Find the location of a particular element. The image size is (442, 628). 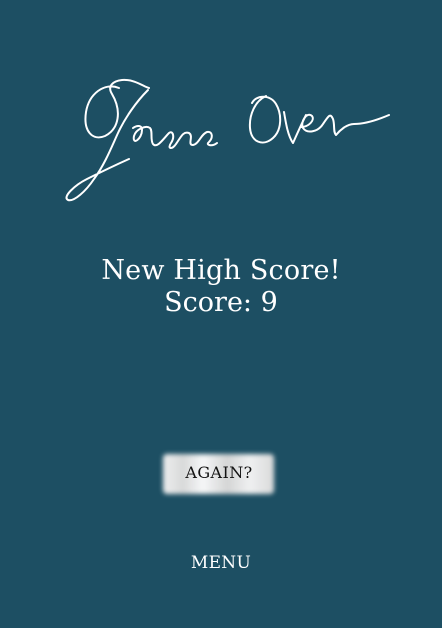

score-label: Score: is located at coordinates (208, 303).